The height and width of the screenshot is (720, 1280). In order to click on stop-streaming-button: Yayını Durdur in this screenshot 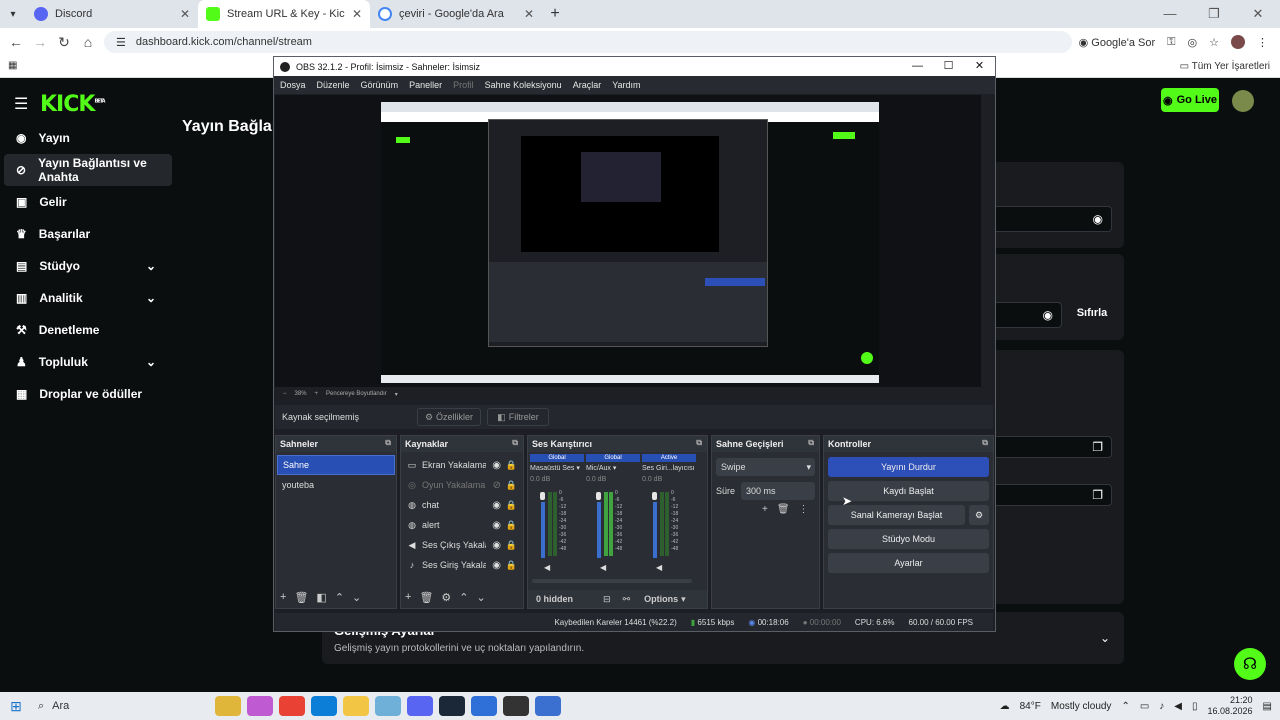, I will do `click(908, 467)`.